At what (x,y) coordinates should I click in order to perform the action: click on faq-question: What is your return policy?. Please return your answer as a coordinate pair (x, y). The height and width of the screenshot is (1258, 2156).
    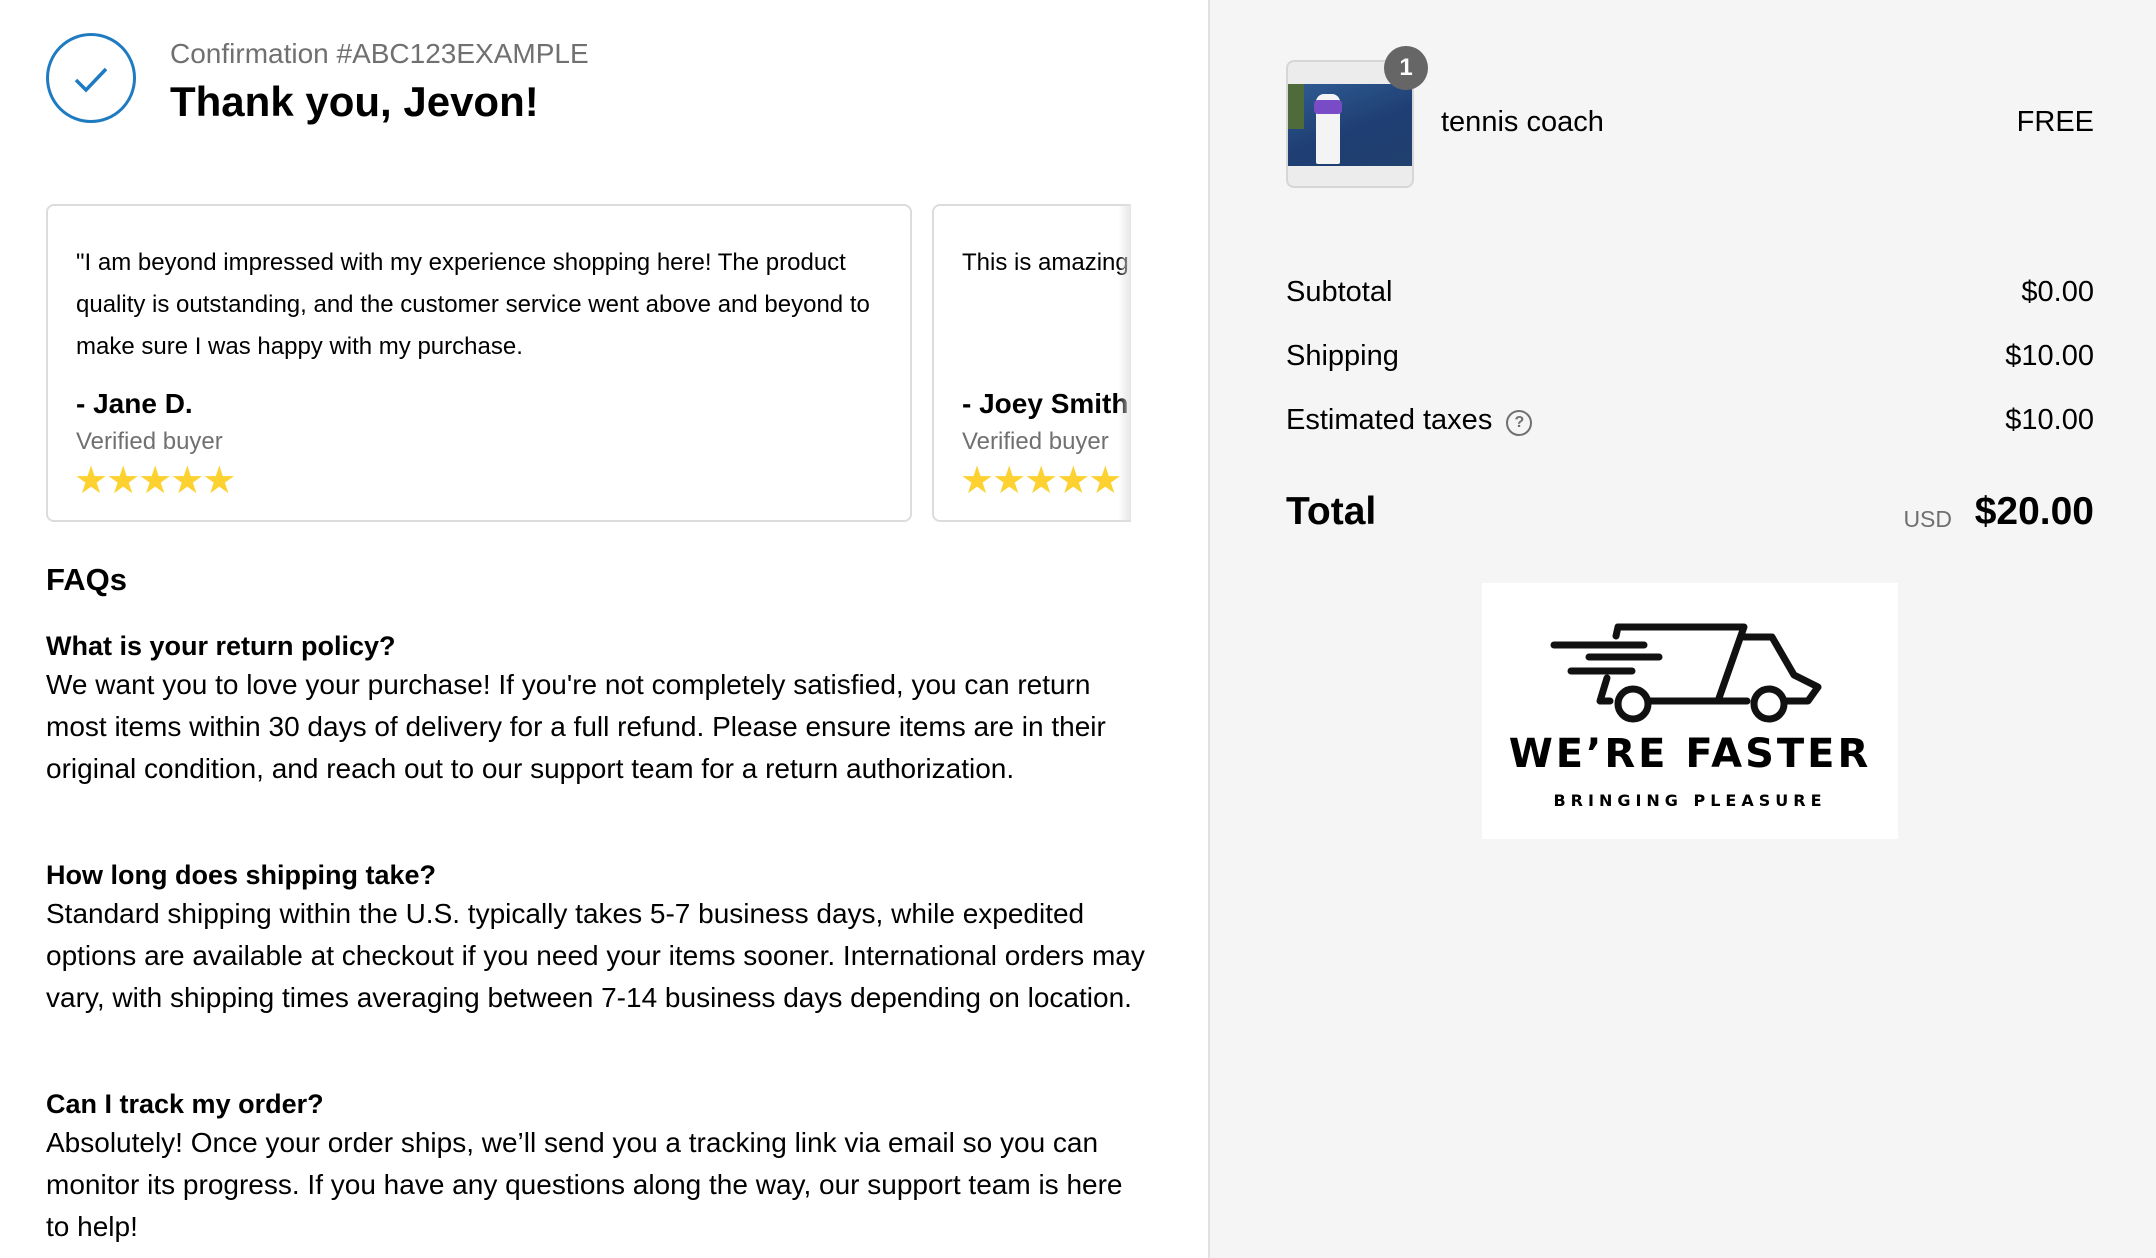
    Looking at the image, I should click on (221, 646).